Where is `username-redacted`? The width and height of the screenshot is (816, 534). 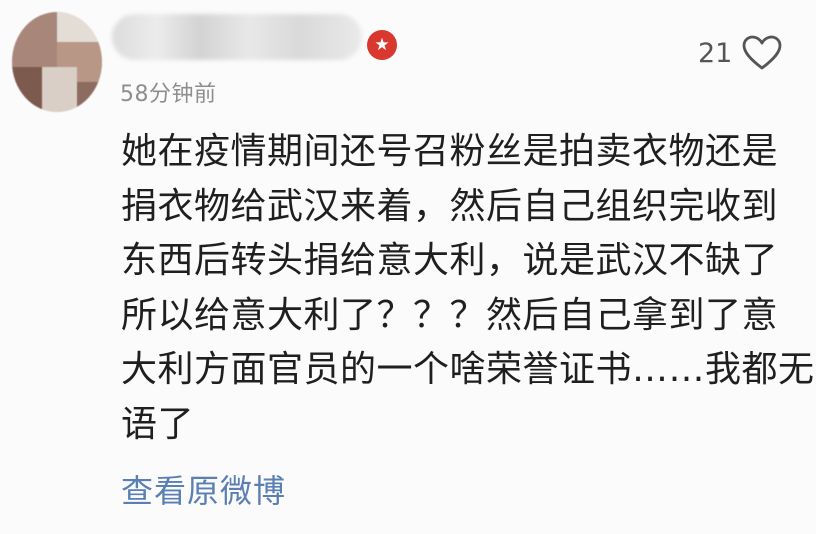
username-redacted is located at coordinates (237, 37).